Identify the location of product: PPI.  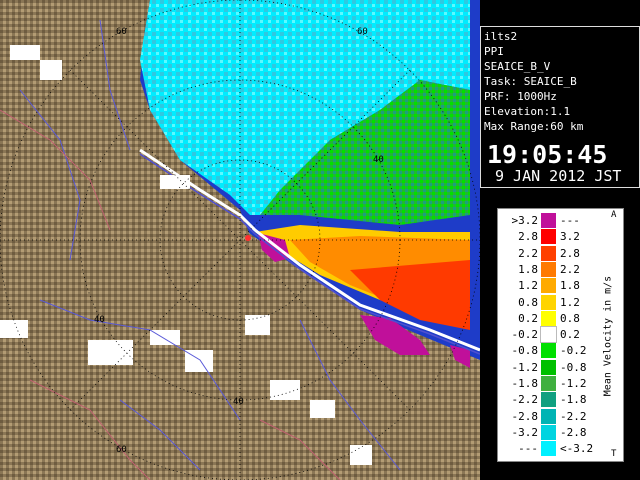
(494, 51).